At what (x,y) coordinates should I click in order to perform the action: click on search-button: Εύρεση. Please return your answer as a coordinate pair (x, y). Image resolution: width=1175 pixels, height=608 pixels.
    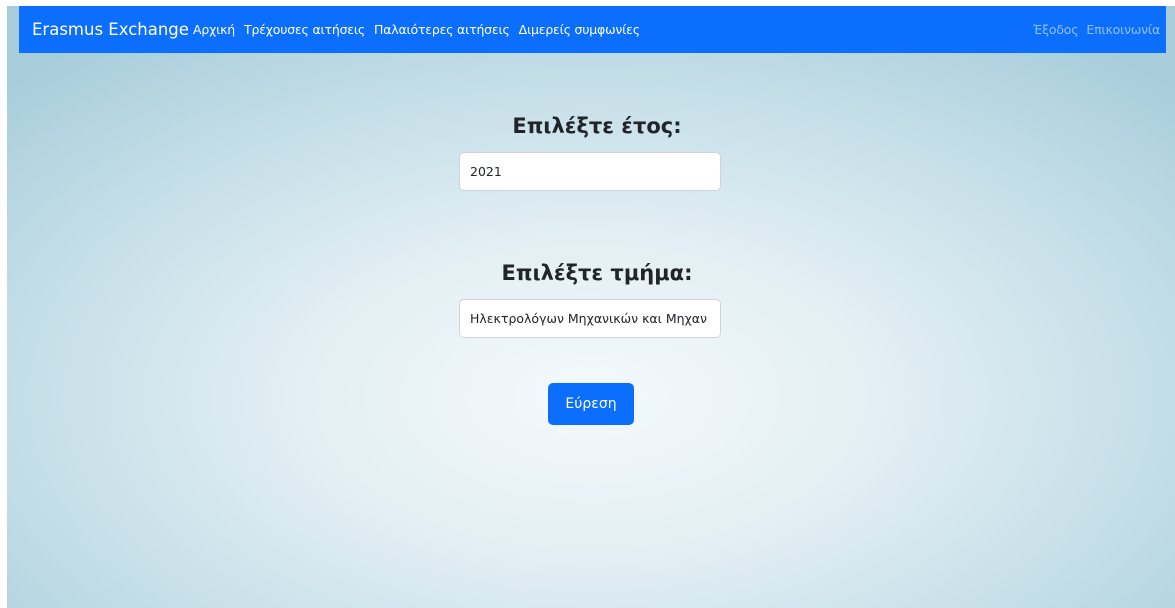
    Looking at the image, I should click on (591, 404).